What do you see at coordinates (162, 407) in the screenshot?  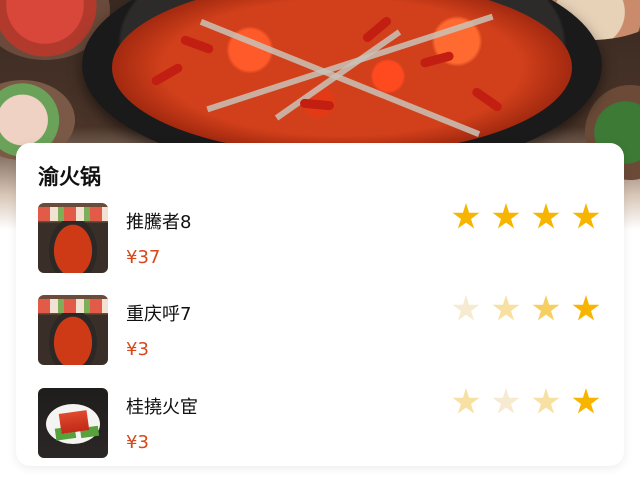 I see `dish-name: 桂撓火宦` at bounding box center [162, 407].